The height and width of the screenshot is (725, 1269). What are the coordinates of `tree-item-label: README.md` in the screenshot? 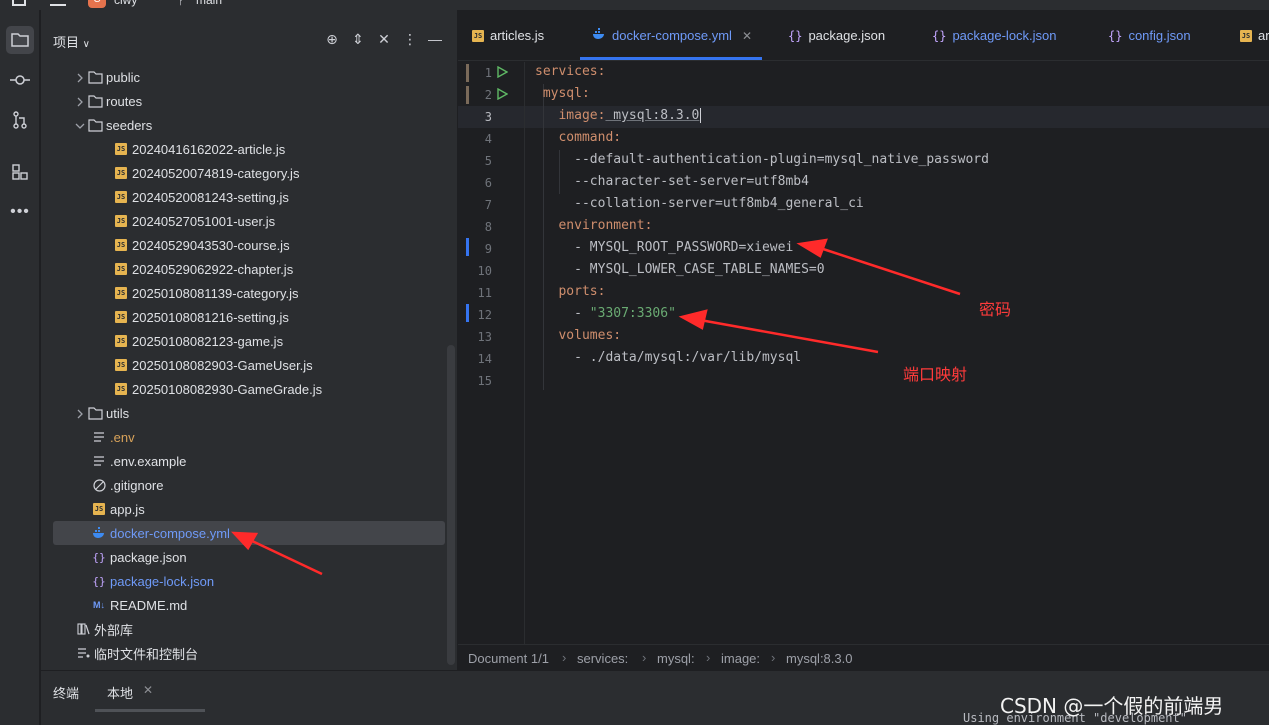 It's located at (149, 605).